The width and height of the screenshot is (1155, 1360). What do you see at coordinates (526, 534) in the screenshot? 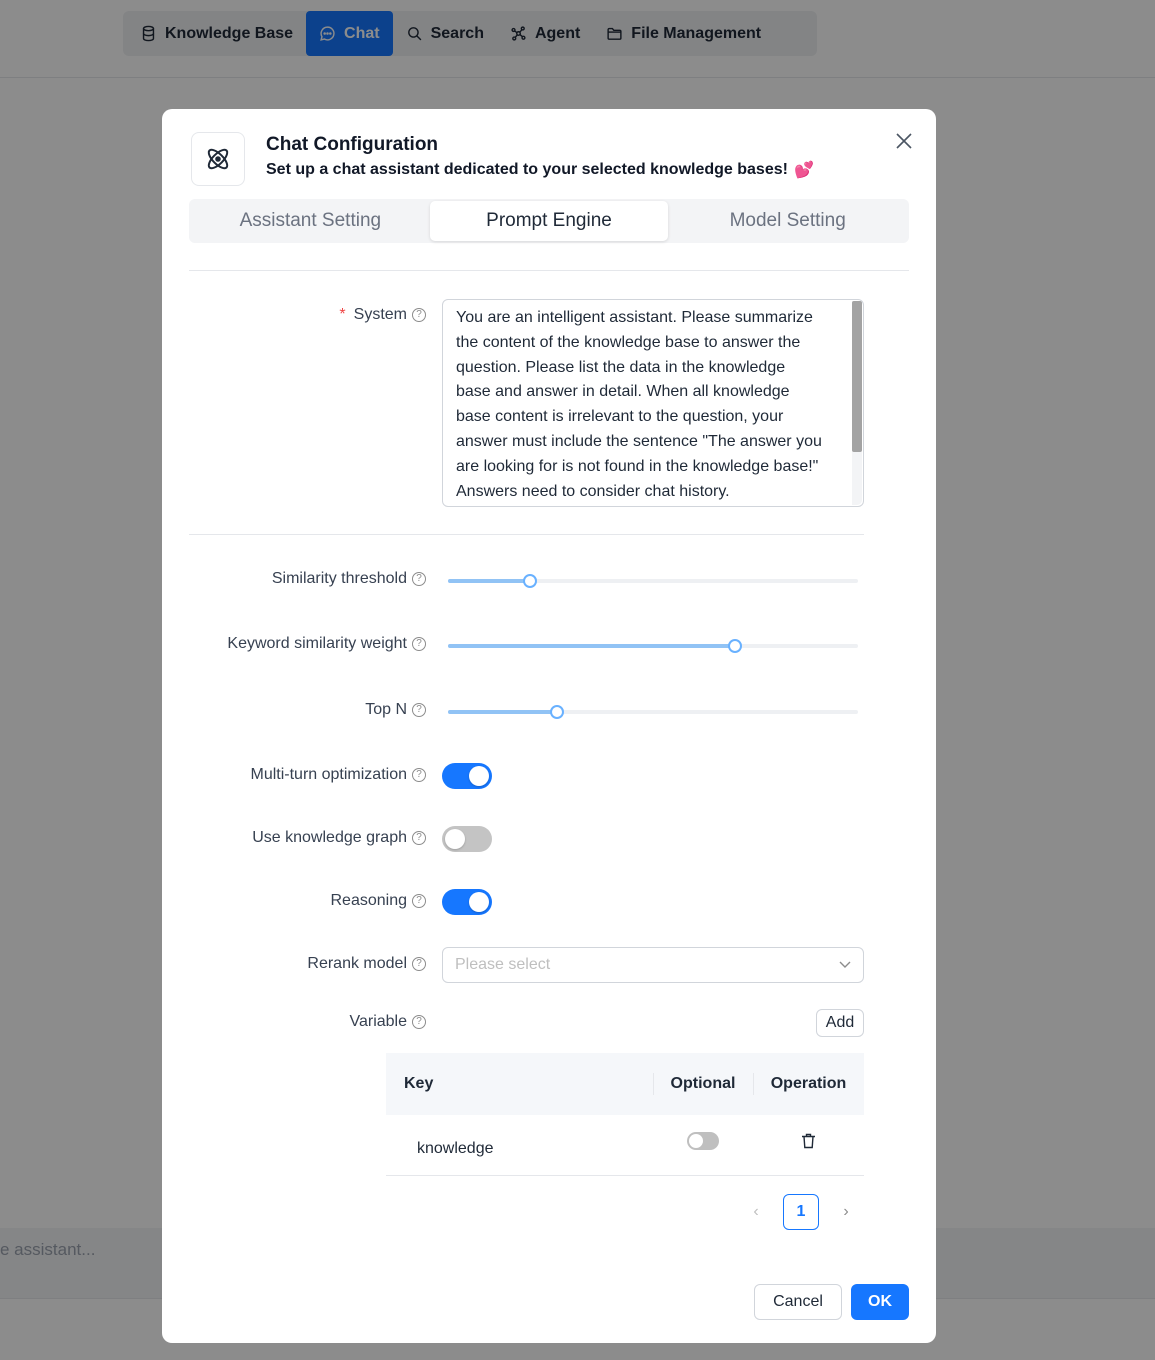
I see `section-divider` at bounding box center [526, 534].